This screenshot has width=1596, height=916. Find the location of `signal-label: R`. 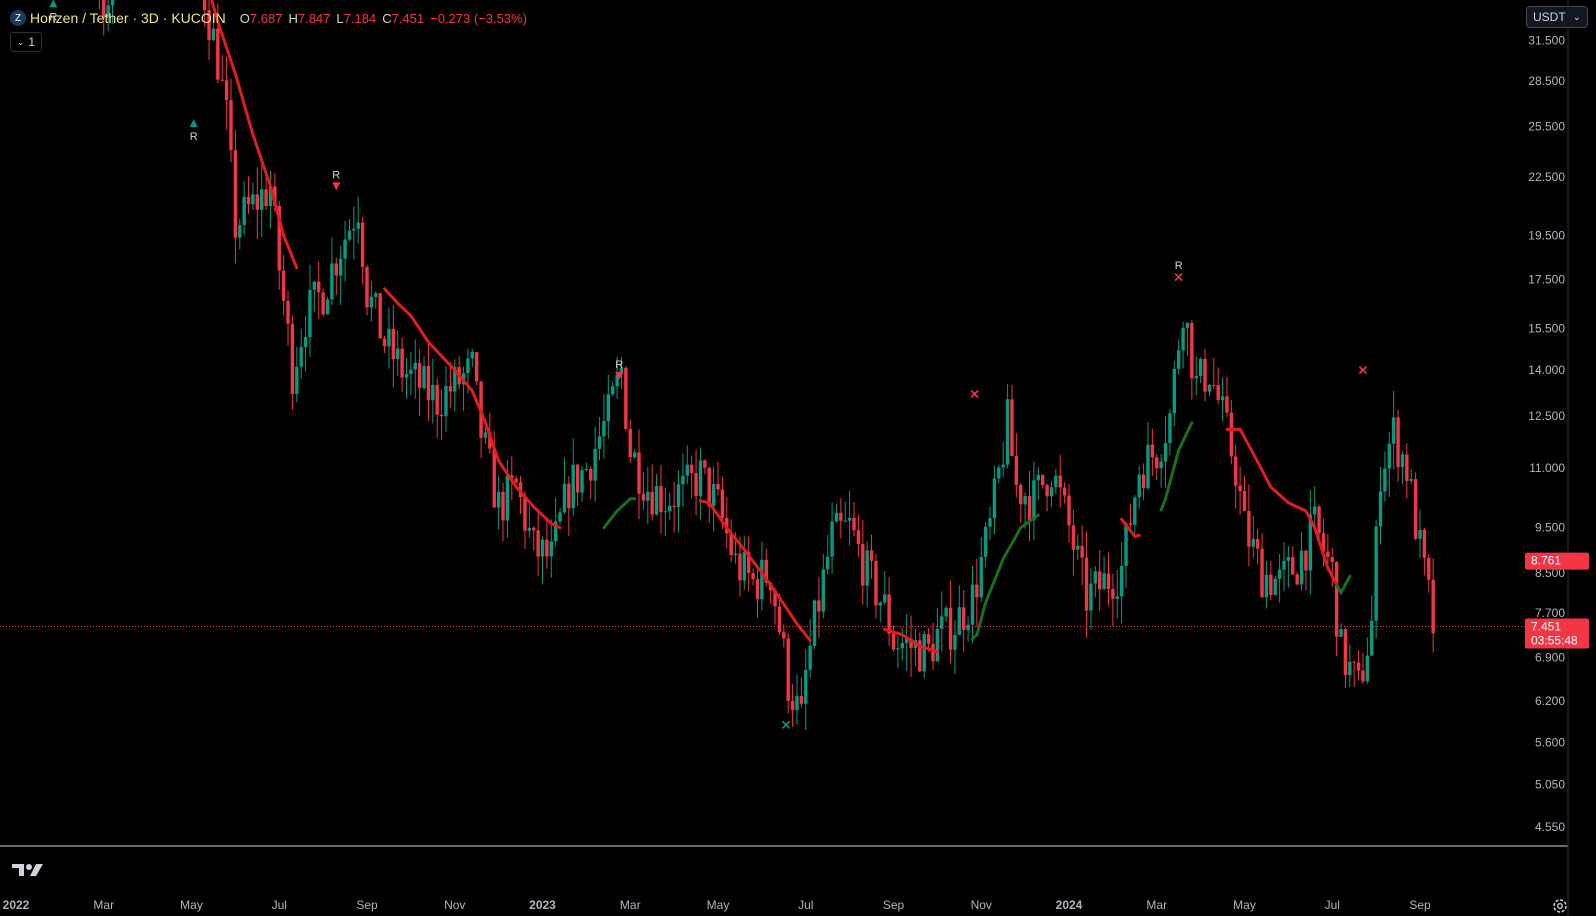

signal-label: R is located at coordinates (1179, 266).